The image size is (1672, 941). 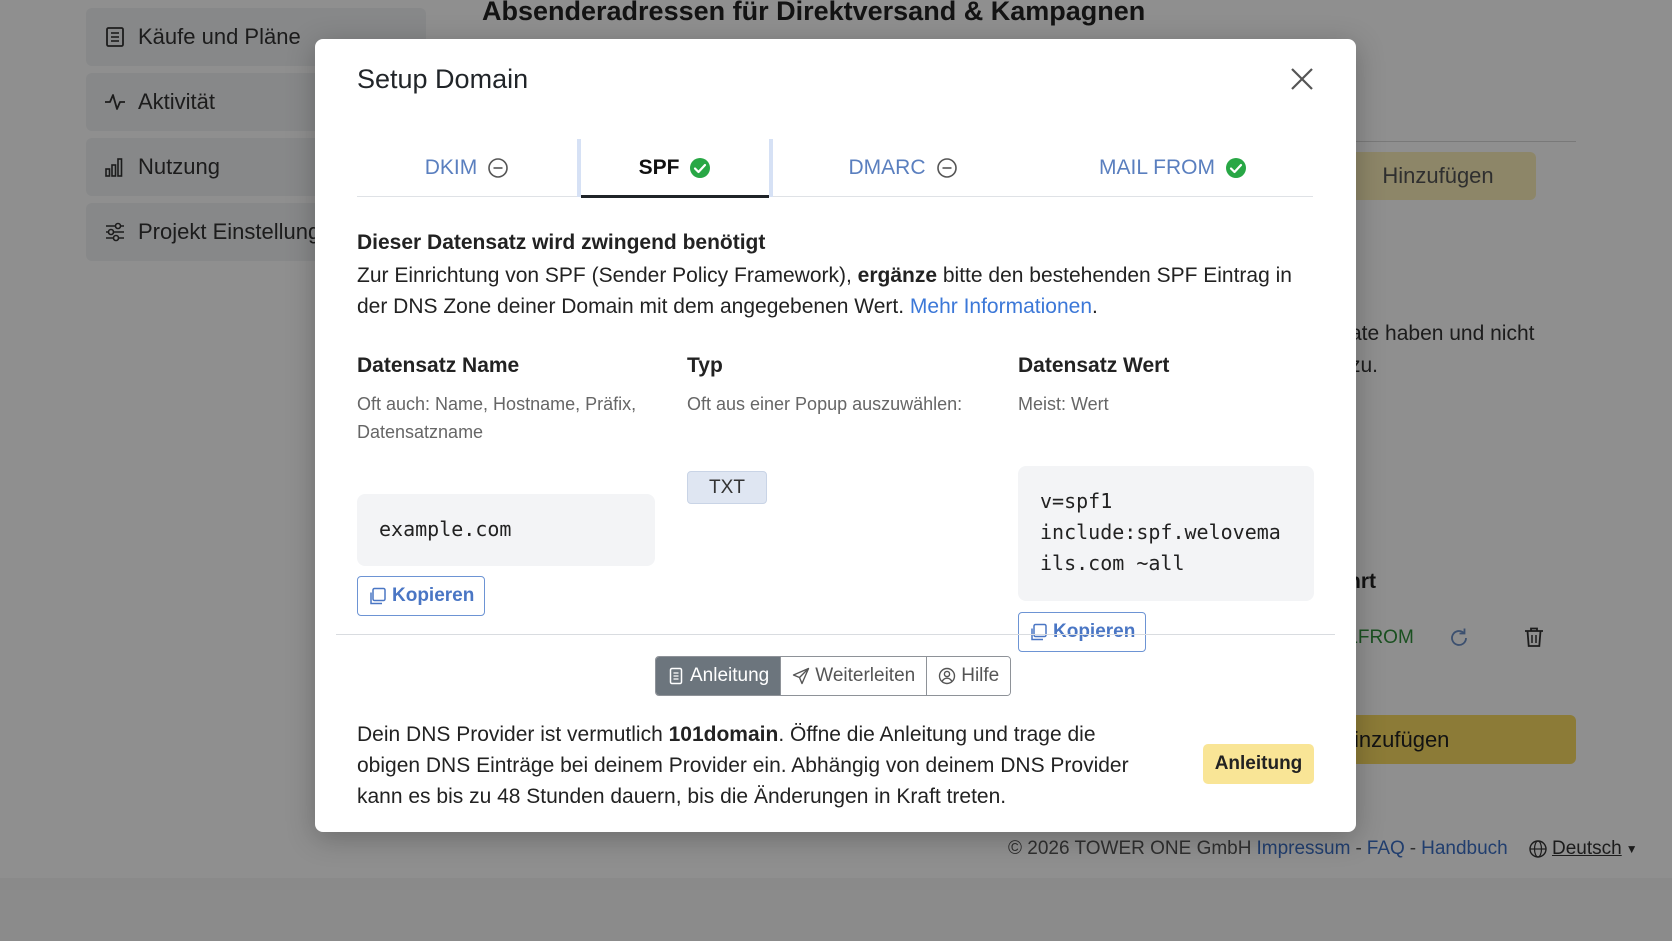 I want to click on record-value-header: Datensatz Wert, so click(x=1094, y=365).